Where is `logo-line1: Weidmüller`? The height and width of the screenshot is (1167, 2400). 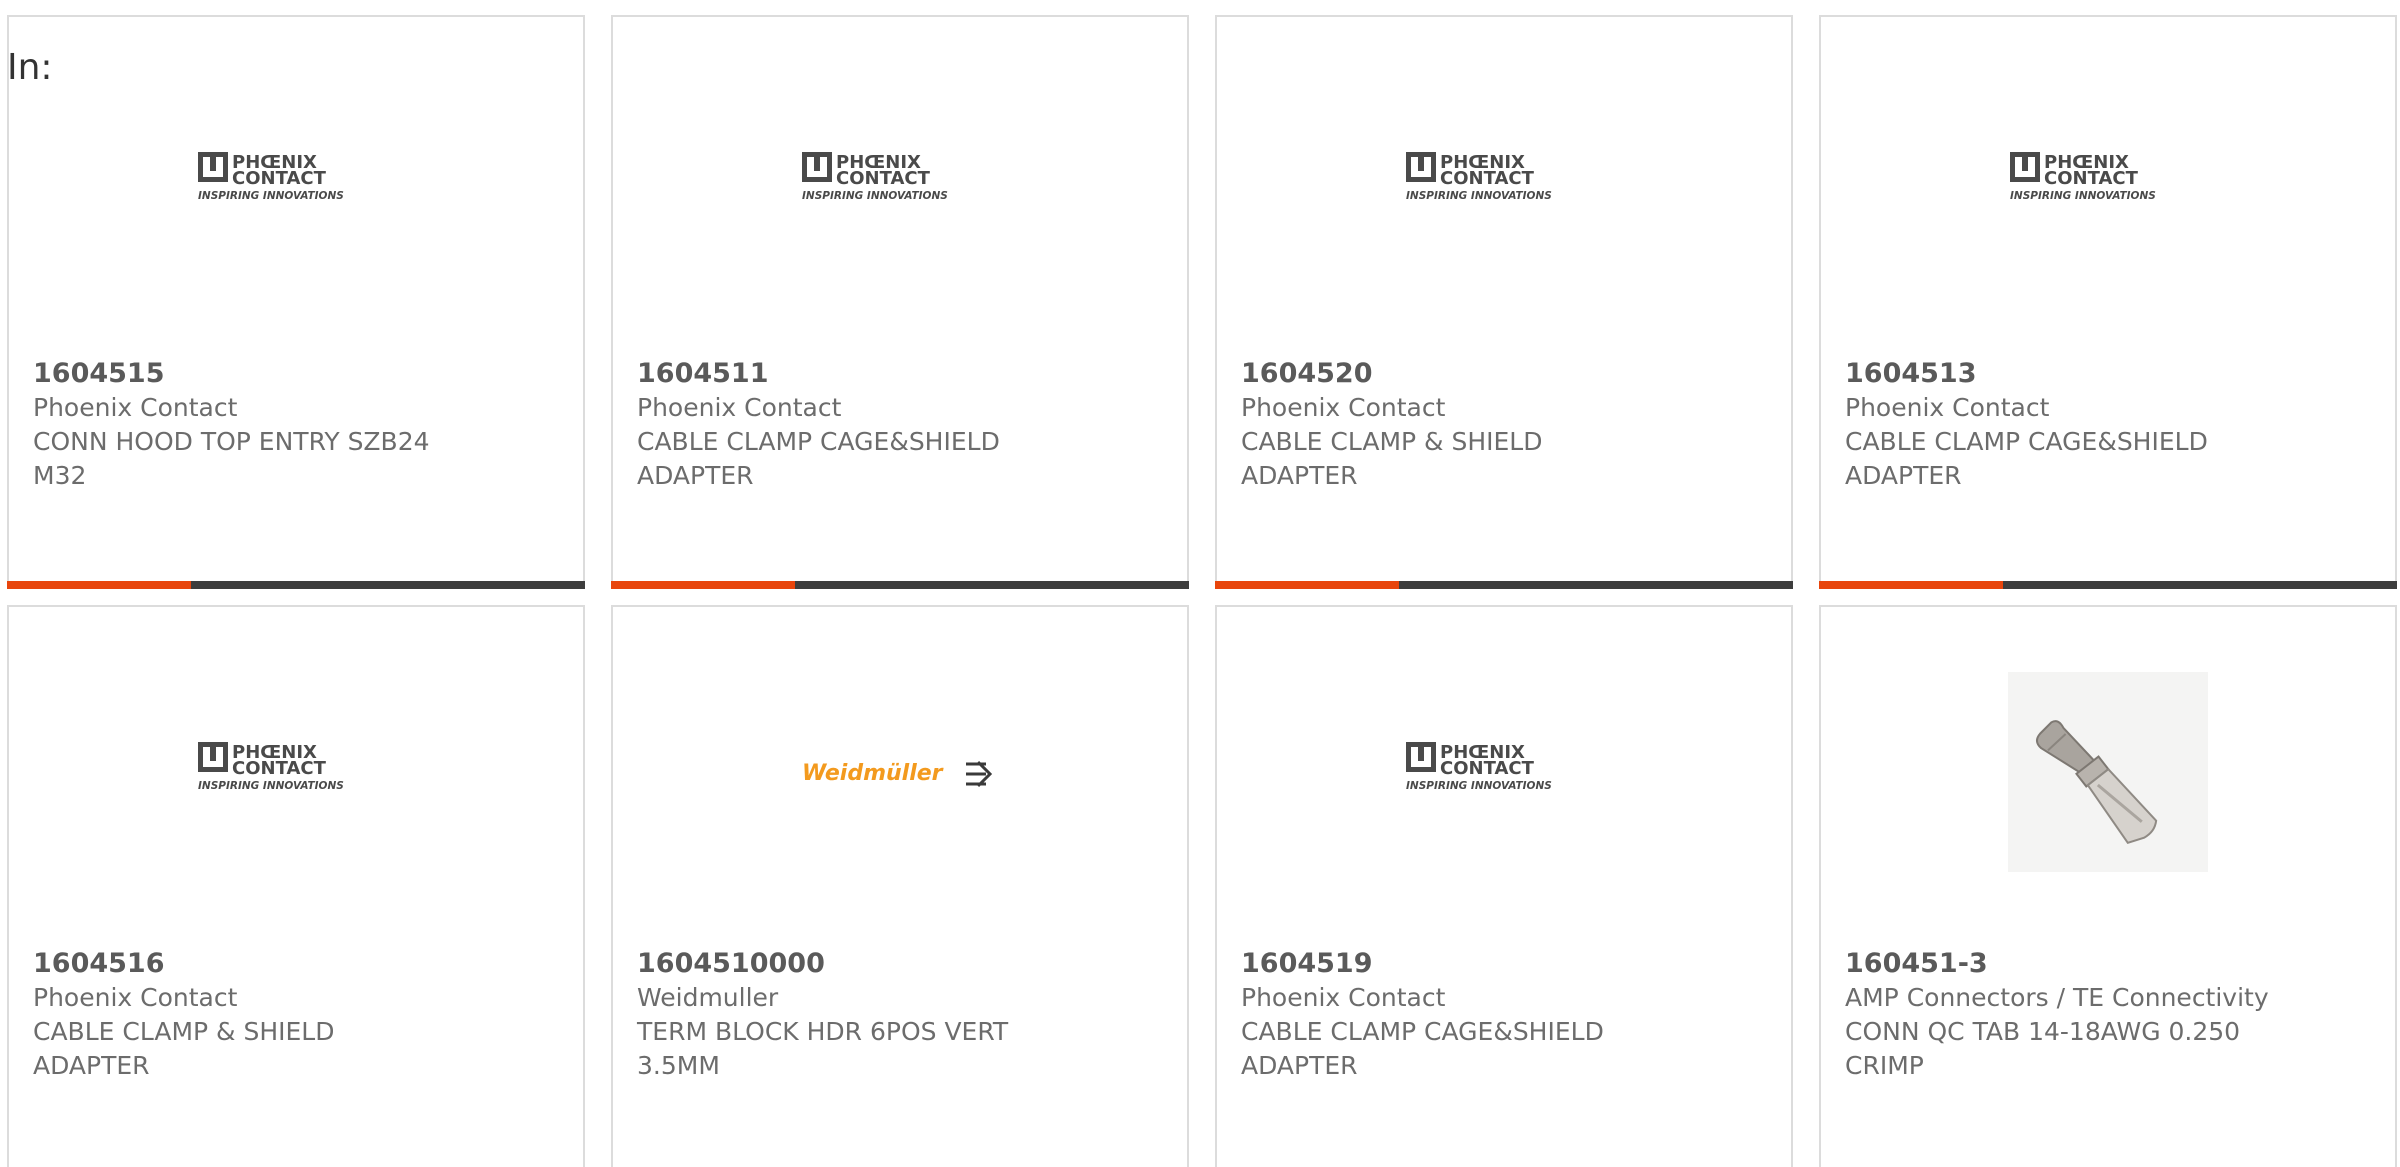
logo-line1: Weidmüller is located at coordinates (873, 773).